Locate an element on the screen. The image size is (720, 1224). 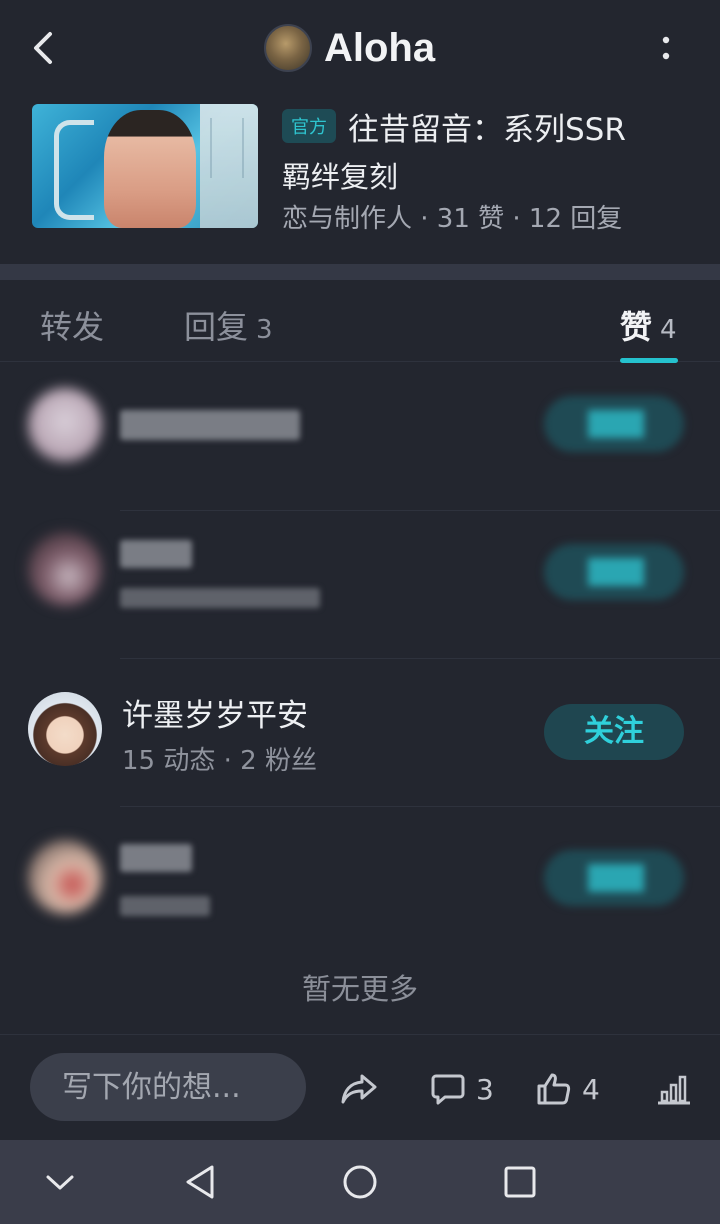
comment-button: 3 is located at coordinates (462, 1089).